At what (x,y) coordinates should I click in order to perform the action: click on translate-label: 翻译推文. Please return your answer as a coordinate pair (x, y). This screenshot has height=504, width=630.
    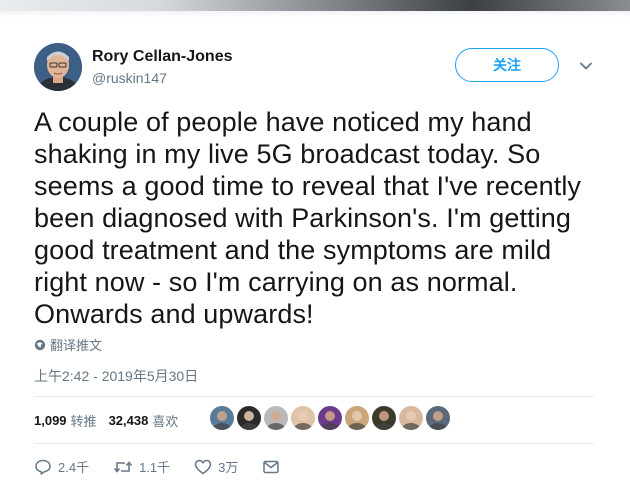
    Looking at the image, I should click on (76, 345).